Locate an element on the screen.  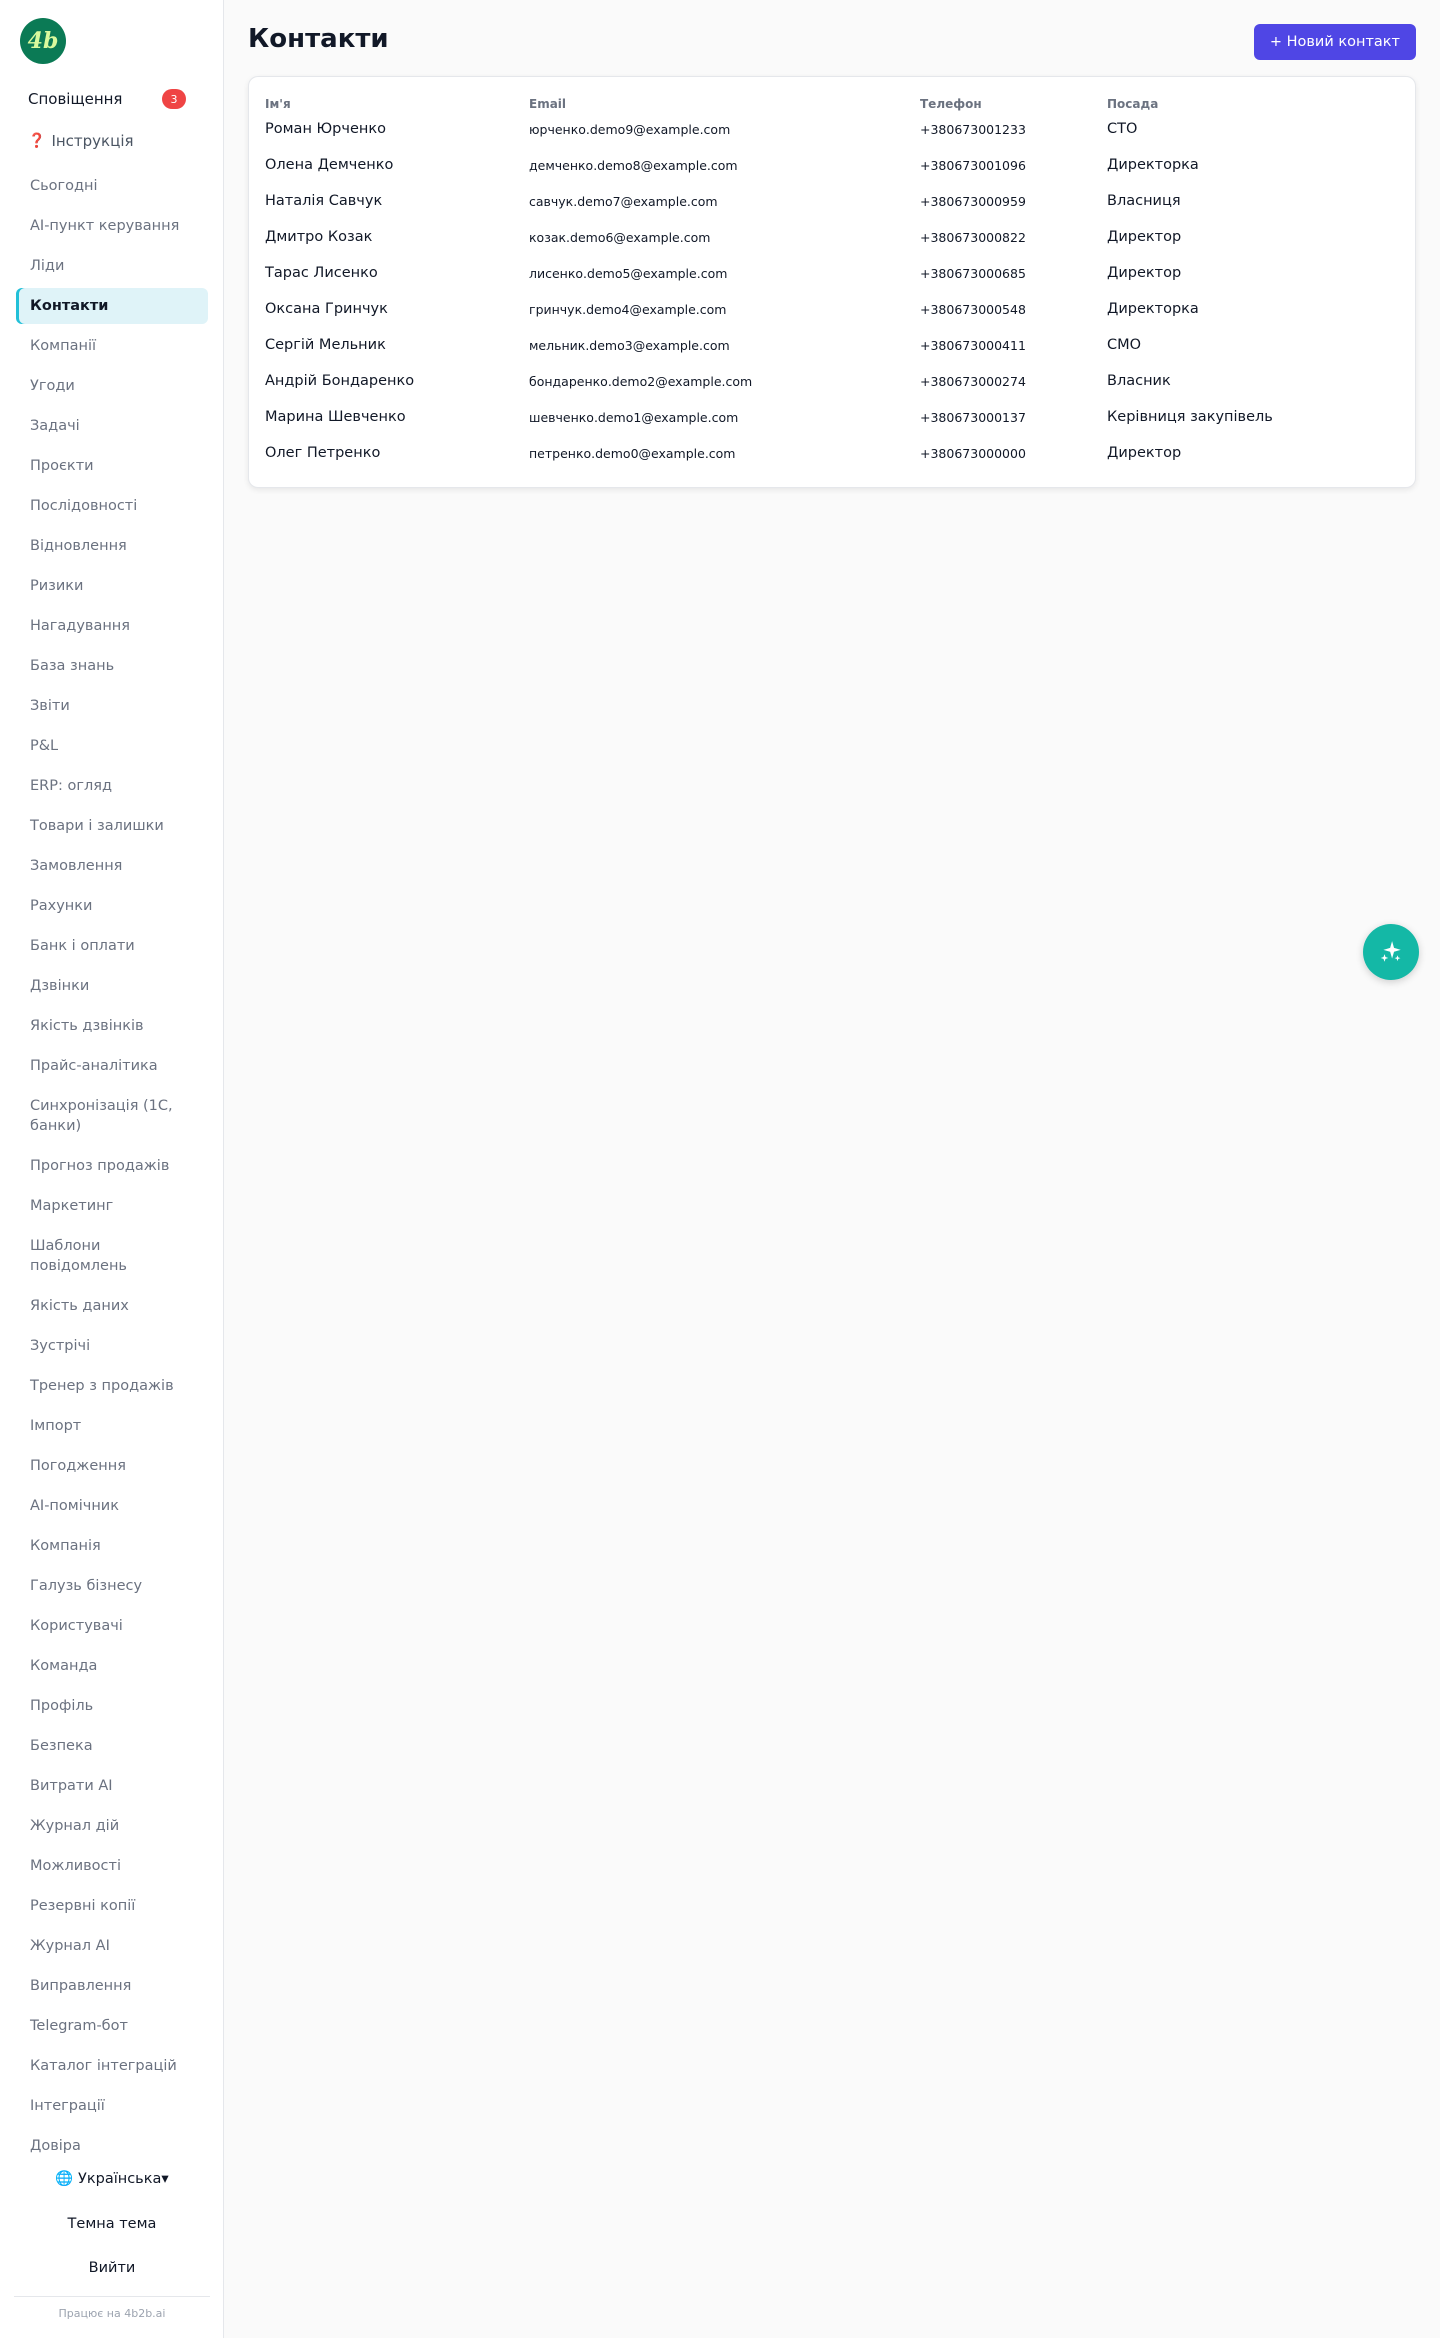
sidebar-item: Журнал дій is located at coordinates (112, 1826).